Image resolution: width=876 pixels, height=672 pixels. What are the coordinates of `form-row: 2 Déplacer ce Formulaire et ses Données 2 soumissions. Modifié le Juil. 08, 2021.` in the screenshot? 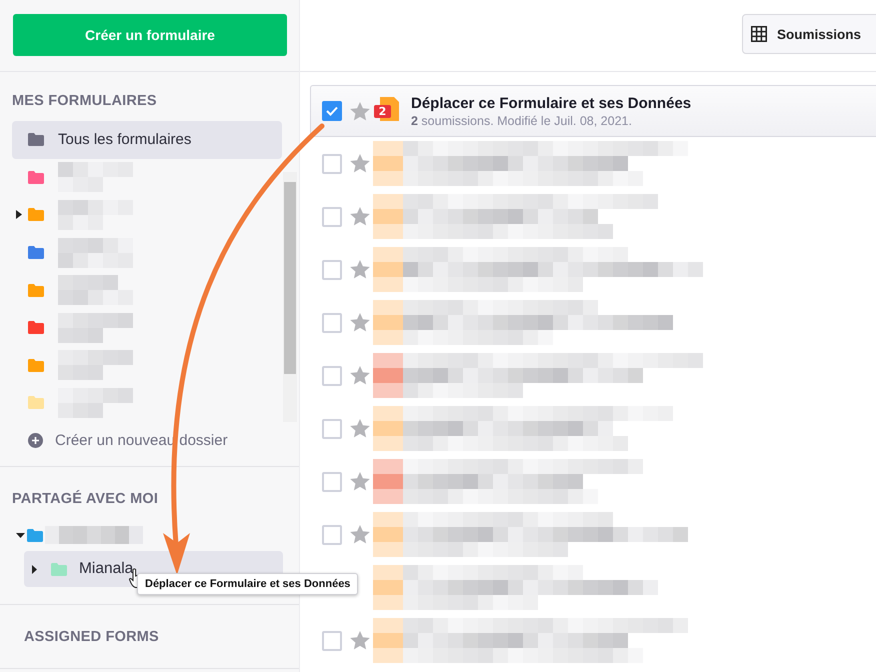 It's located at (593, 111).